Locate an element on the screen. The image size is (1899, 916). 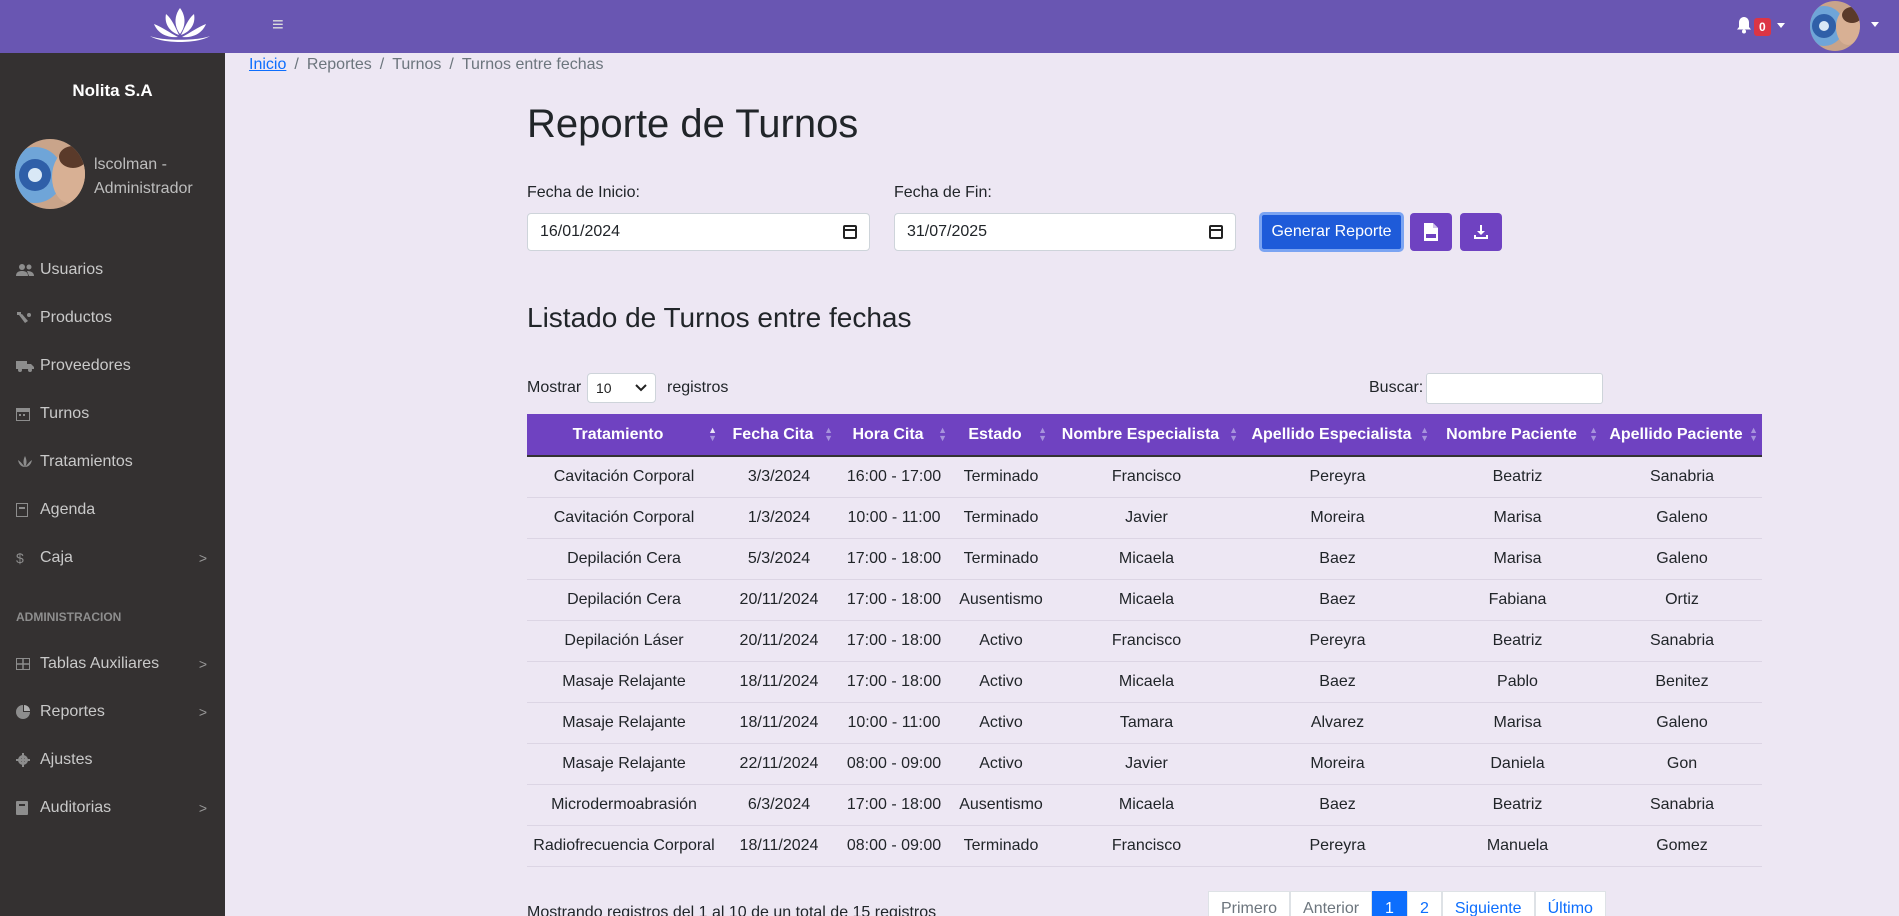
end-date-input: 31/07/2025 is located at coordinates (1065, 232).